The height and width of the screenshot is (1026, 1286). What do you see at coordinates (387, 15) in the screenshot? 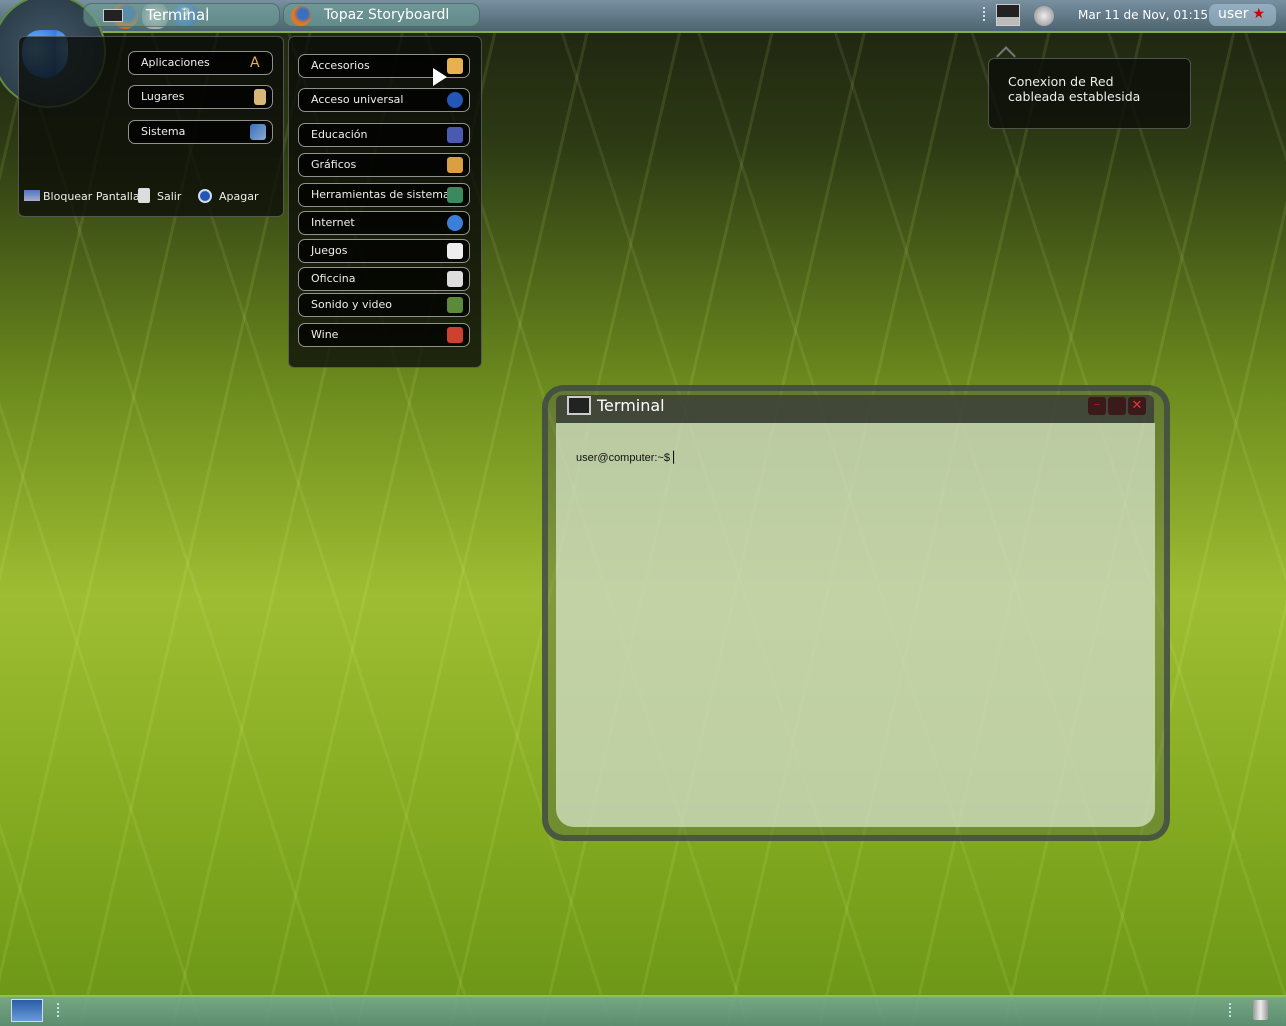
I see `task-label: Topaz Storyboardl` at bounding box center [387, 15].